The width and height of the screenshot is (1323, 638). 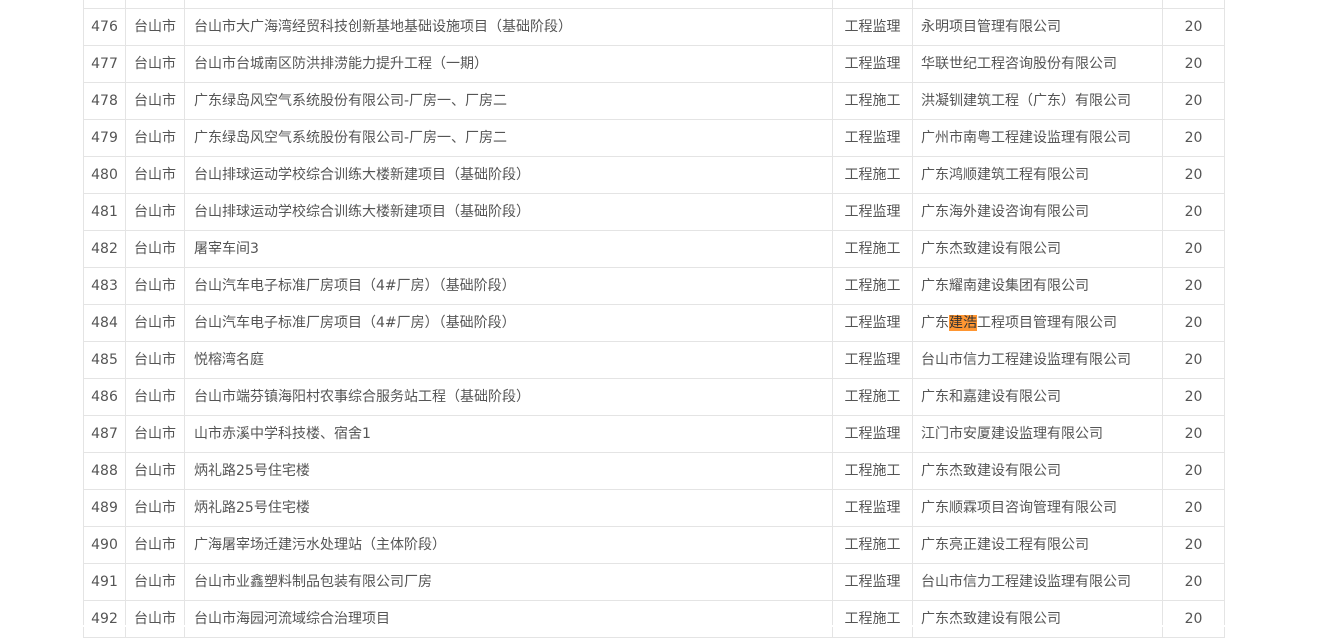 I want to click on table-row: 489 台山市 炳礼路25号住宅楼 工程监理 广东顺霖项目咨询管理有限公司 20, so click(x=654, y=508).